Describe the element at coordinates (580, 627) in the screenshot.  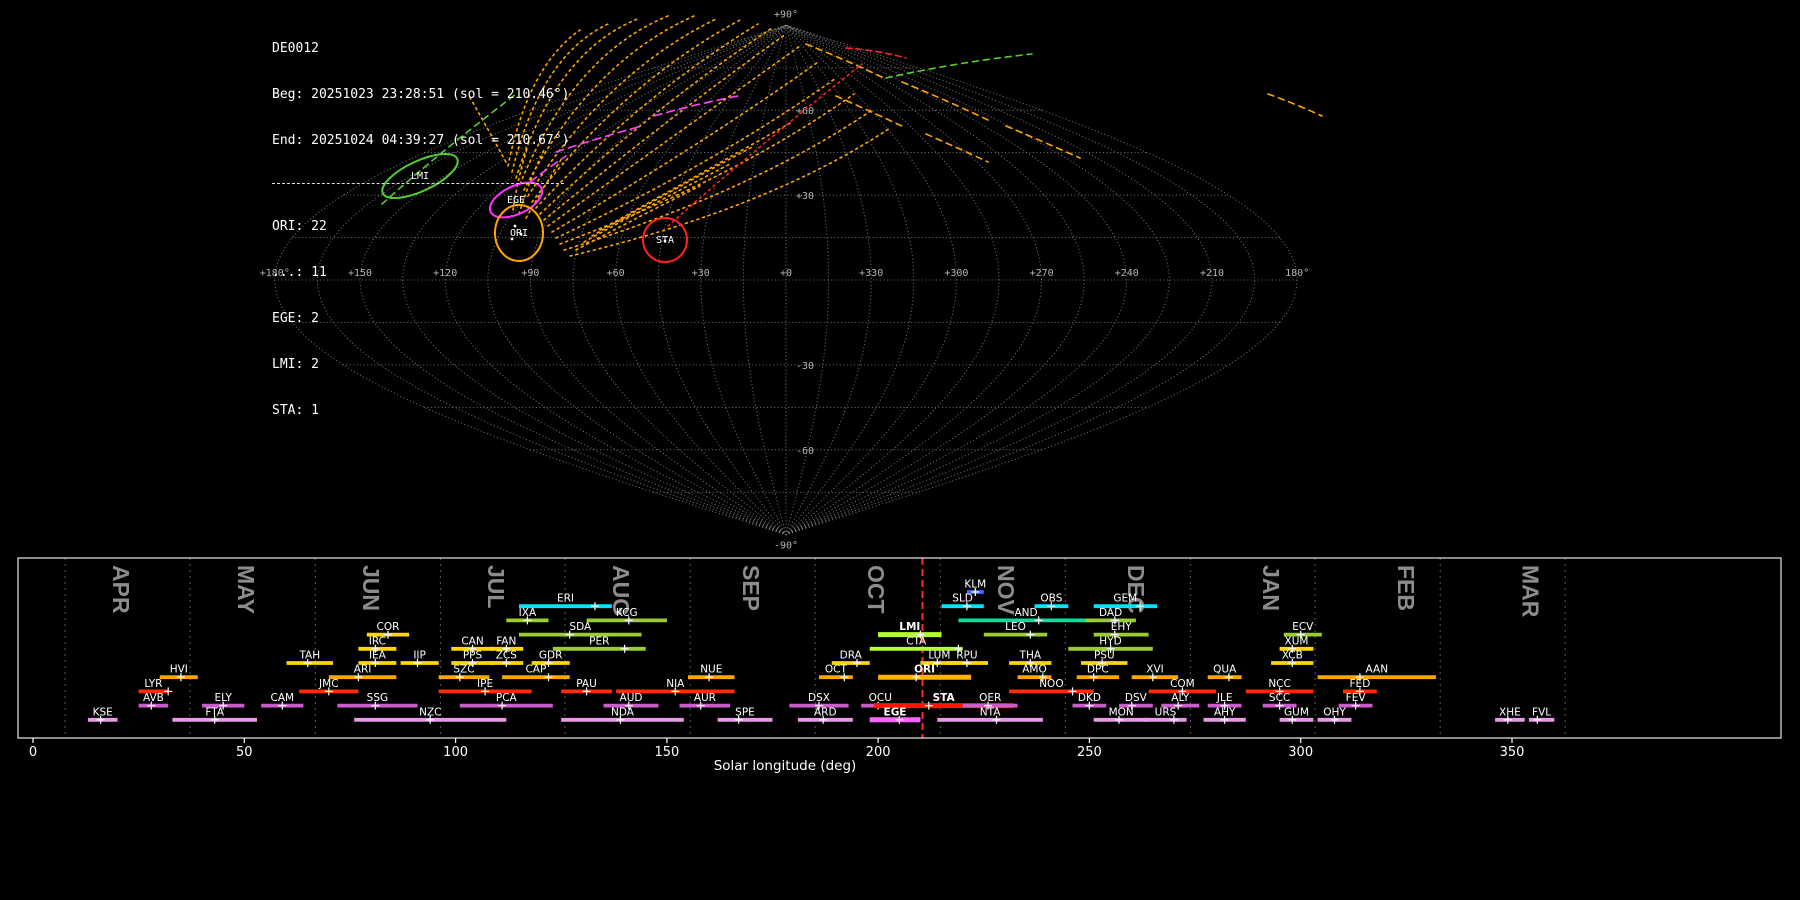
I see `shower-label-SDA: SDA` at that location.